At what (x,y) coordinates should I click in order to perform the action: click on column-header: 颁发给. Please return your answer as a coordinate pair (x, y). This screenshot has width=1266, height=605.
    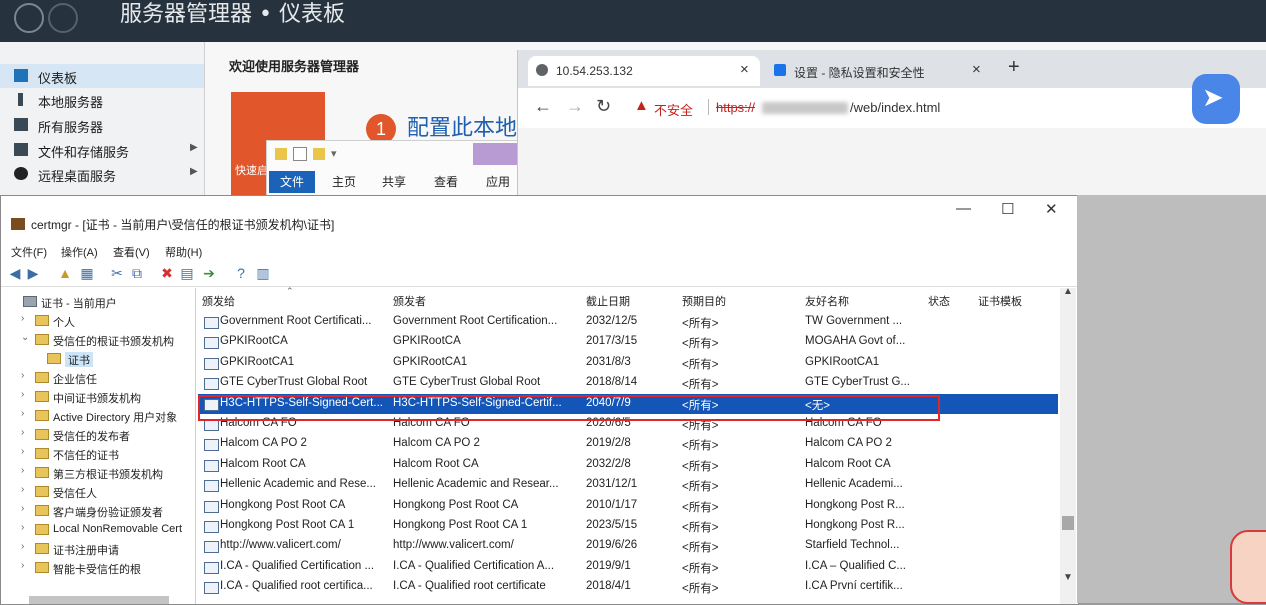
    Looking at the image, I should click on (218, 301).